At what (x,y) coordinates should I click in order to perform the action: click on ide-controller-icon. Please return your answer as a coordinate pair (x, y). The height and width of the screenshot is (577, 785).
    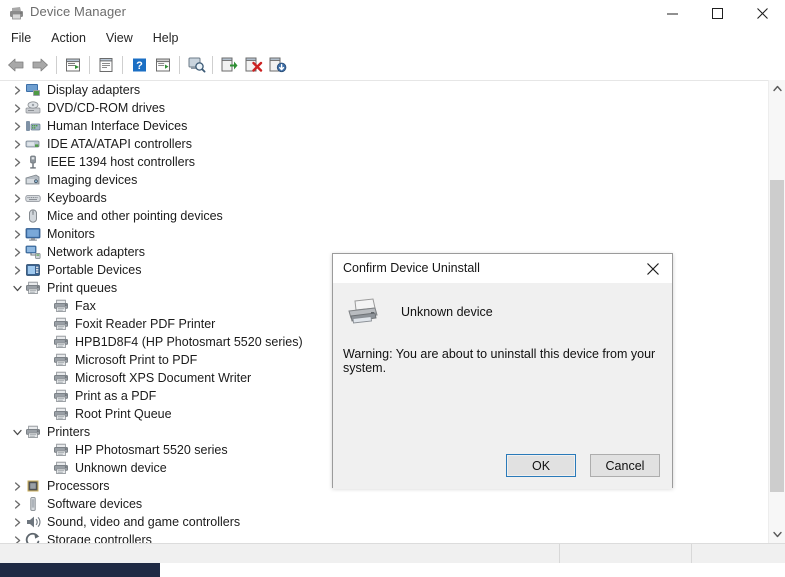
    Looking at the image, I should click on (33, 144).